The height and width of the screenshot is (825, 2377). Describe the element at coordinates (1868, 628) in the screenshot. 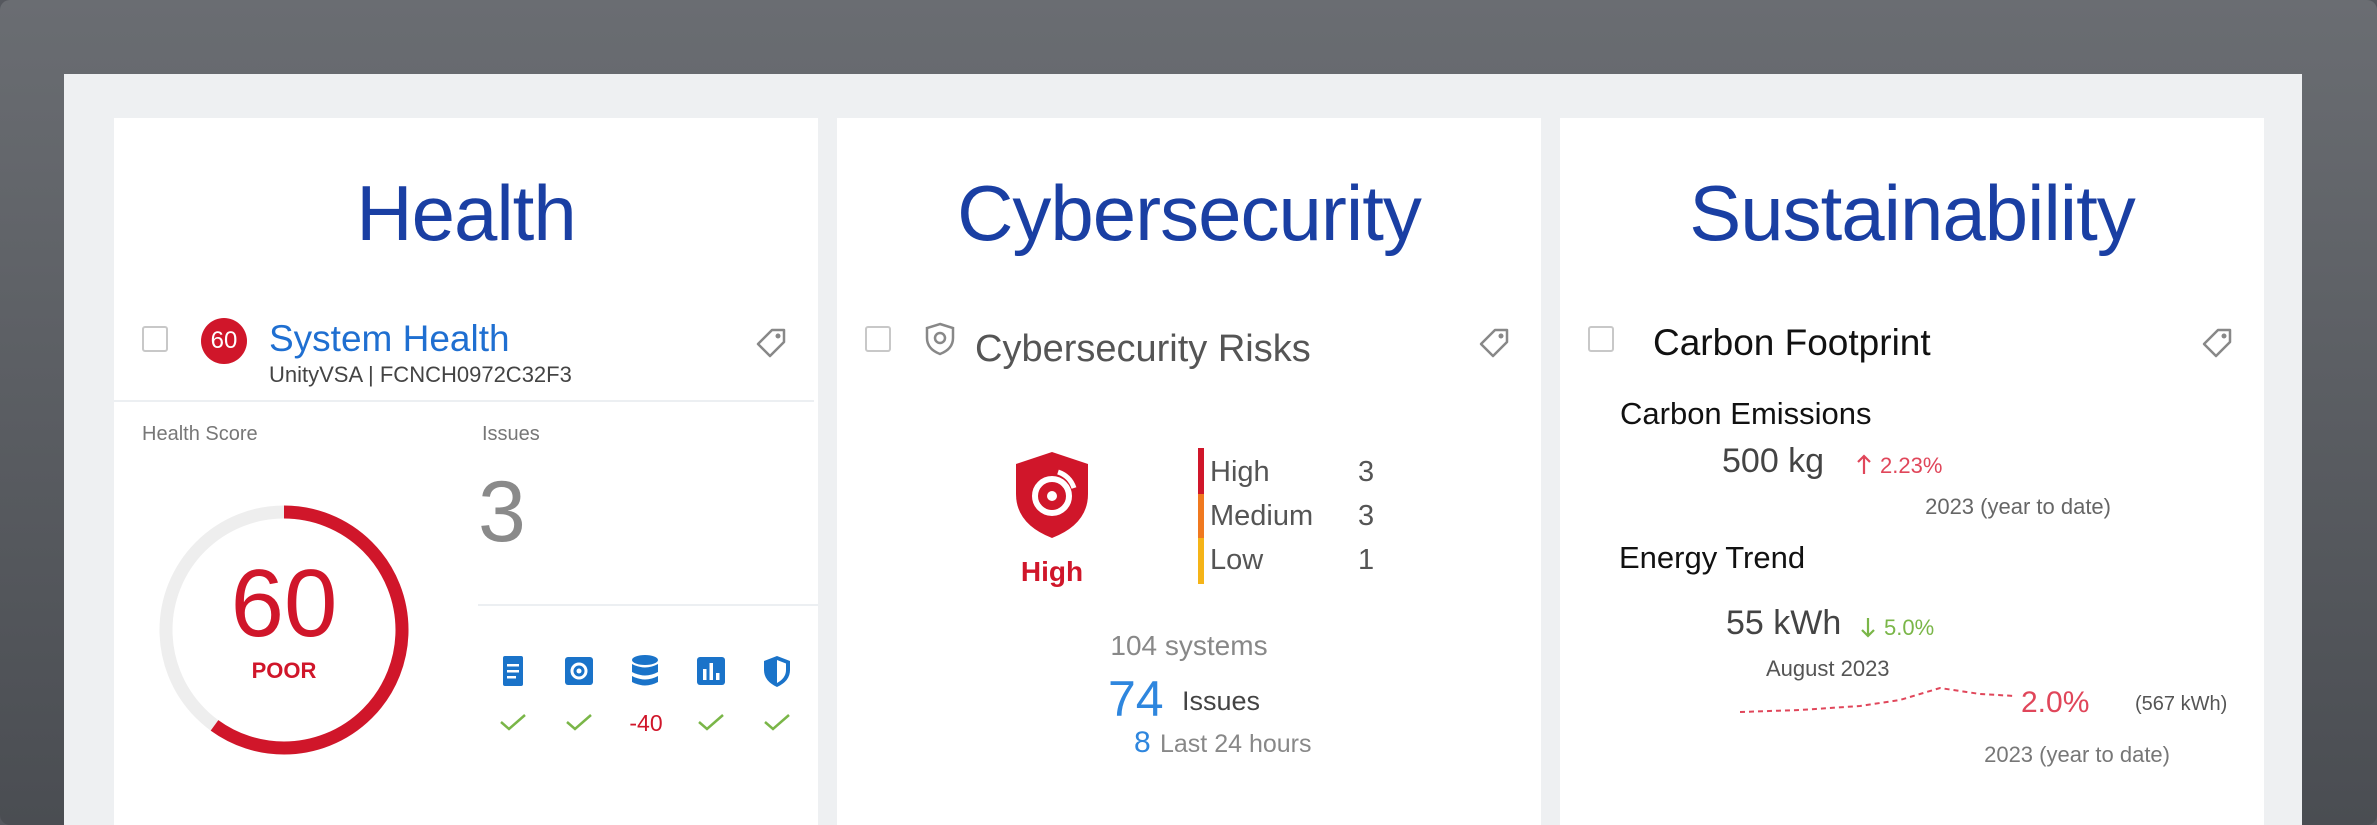

I see `arrow-down-icon` at that location.